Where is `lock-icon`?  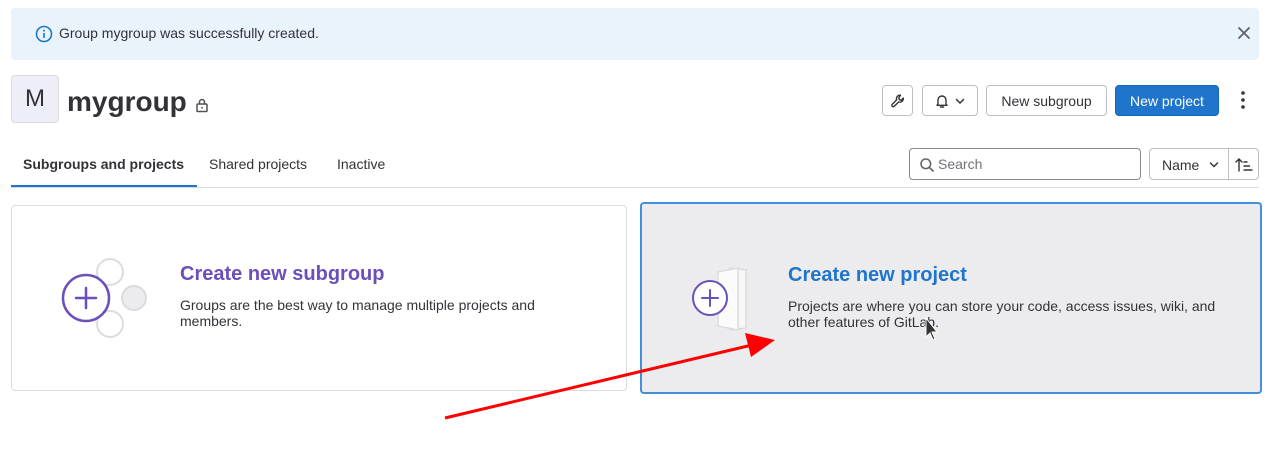 lock-icon is located at coordinates (202, 105).